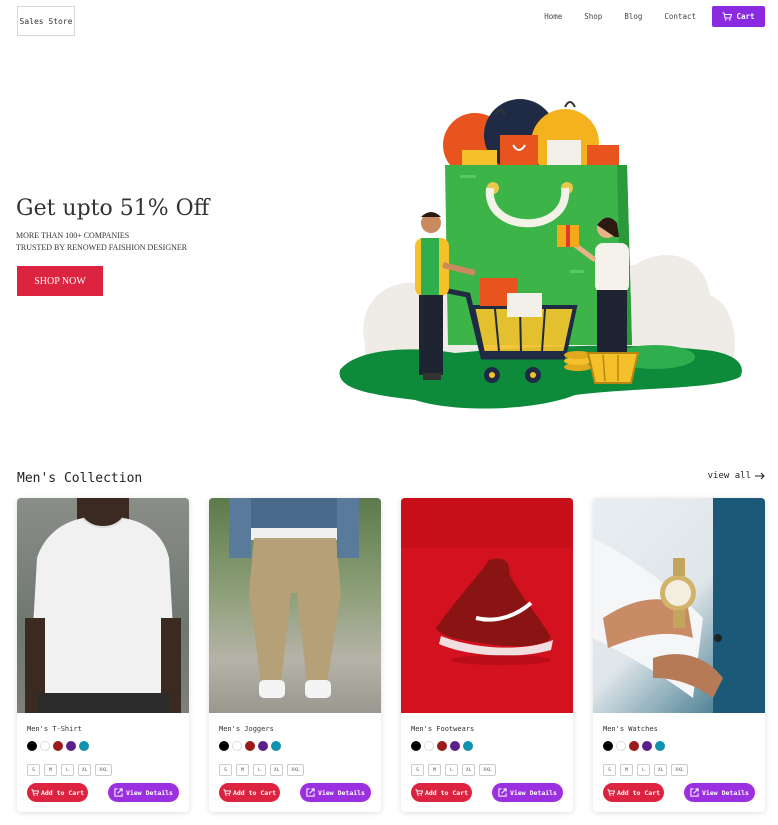 This screenshot has height=825, width=778. What do you see at coordinates (729, 476) in the screenshot?
I see `view-all-label: view all` at bounding box center [729, 476].